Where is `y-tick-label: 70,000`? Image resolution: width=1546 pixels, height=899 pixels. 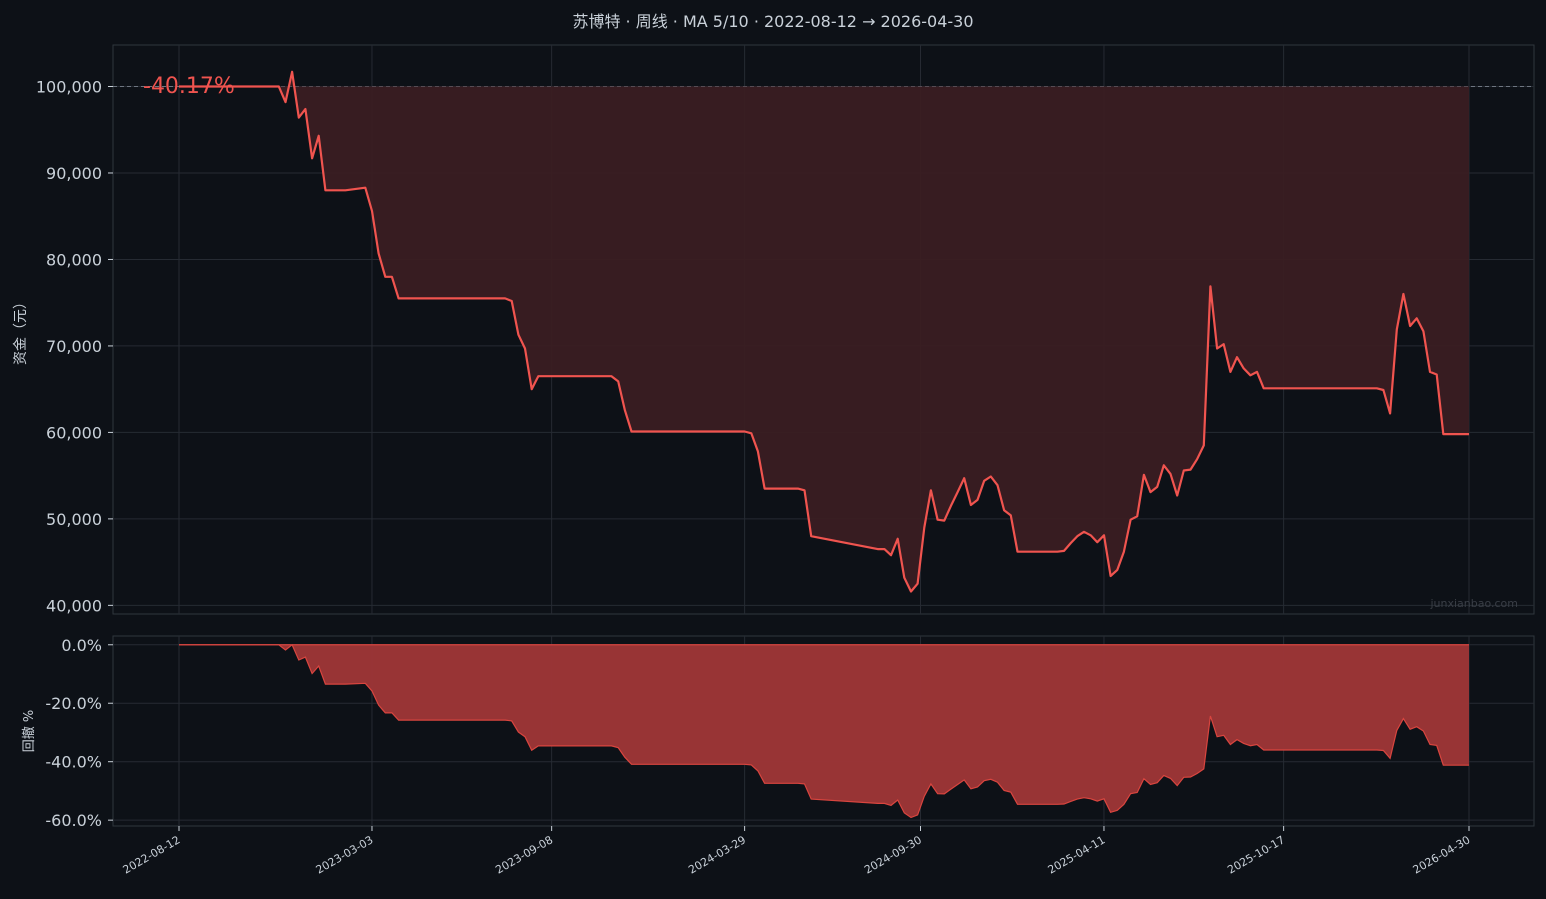
y-tick-label: 70,000 is located at coordinates (74, 346).